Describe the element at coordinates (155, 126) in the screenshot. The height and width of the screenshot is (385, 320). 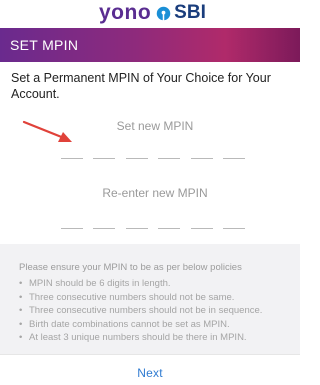
I see `set-new-mpin-label: Set new MPIN` at that location.